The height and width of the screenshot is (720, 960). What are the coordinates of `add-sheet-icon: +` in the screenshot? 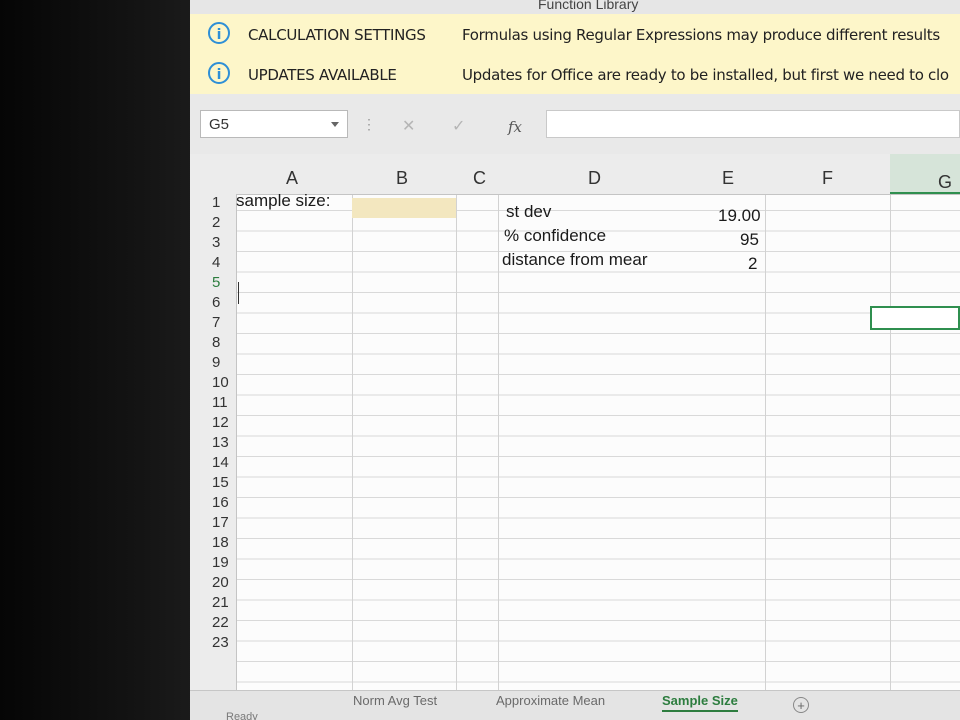 It's located at (801, 705).